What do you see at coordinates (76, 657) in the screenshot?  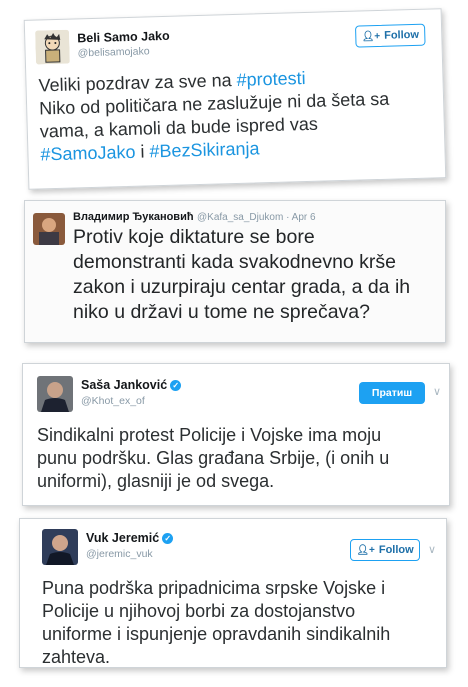 I see `tweet-text-segment: zahteva.` at bounding box center [76, 657].